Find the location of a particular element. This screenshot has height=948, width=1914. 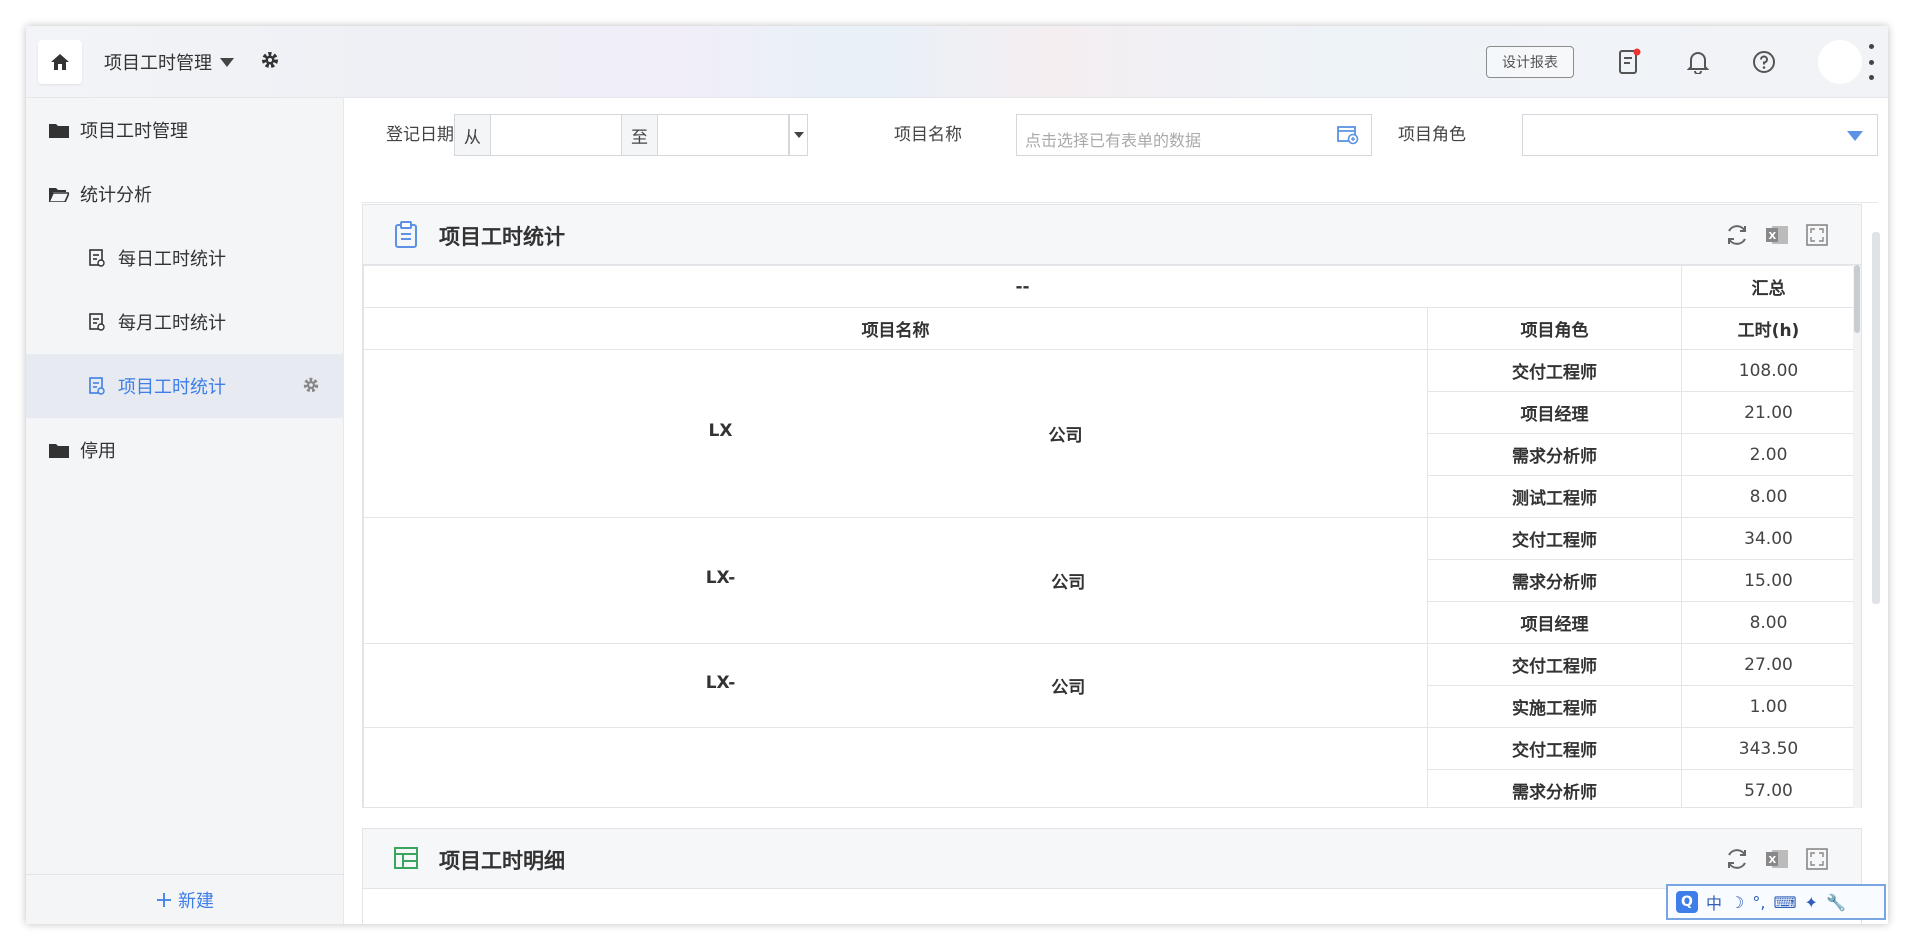

gear-icon is located at coordinates (270, 60).